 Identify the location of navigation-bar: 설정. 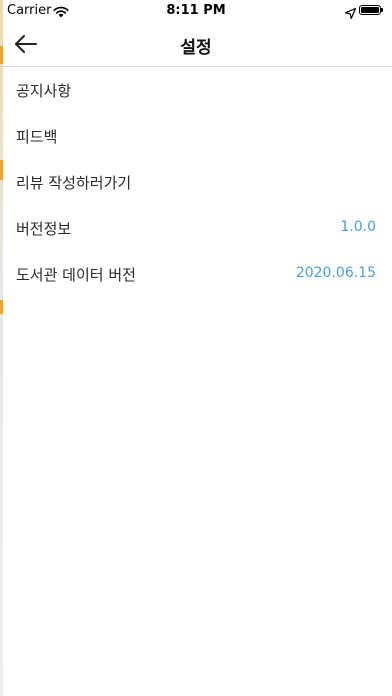
(196, 44).